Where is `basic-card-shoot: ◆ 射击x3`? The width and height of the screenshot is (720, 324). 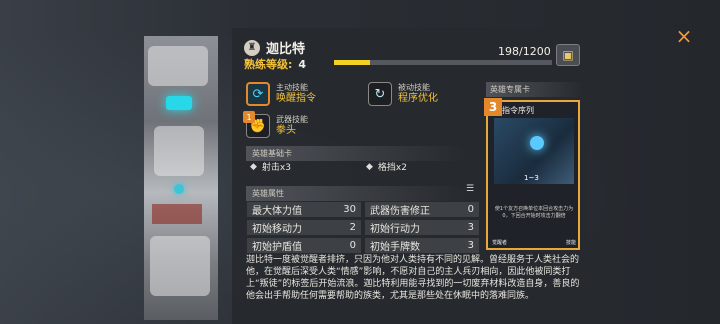 basic-card-shoot: ◆ 射击x3 is located at coordinates (270, 167).